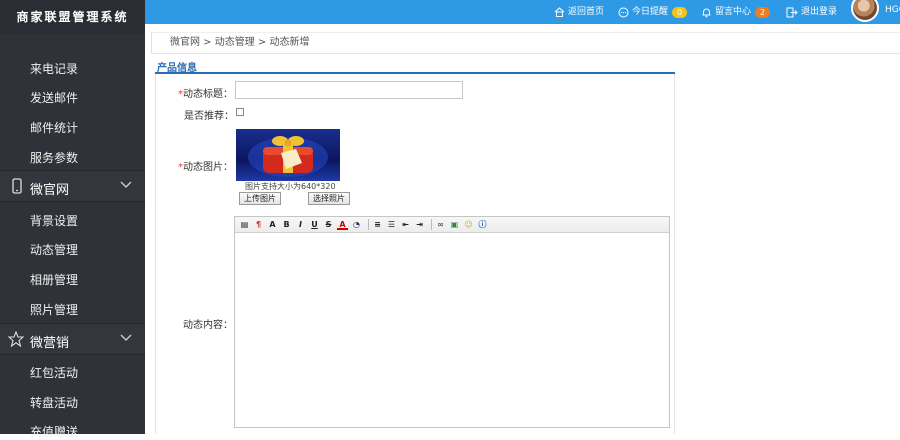  What do you see at coordinates (391, 224) in the screenshot?
I see `list-icon: ☰` at bounding box center [391, 224].